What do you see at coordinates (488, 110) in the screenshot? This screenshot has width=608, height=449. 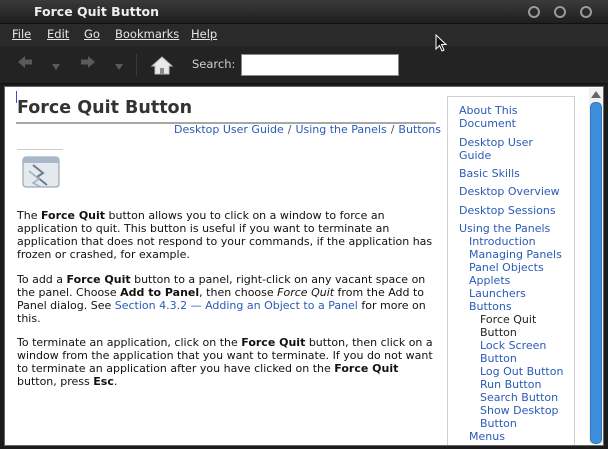 I see `nav-about-this-document: About This` at bounding box center [488, 110].